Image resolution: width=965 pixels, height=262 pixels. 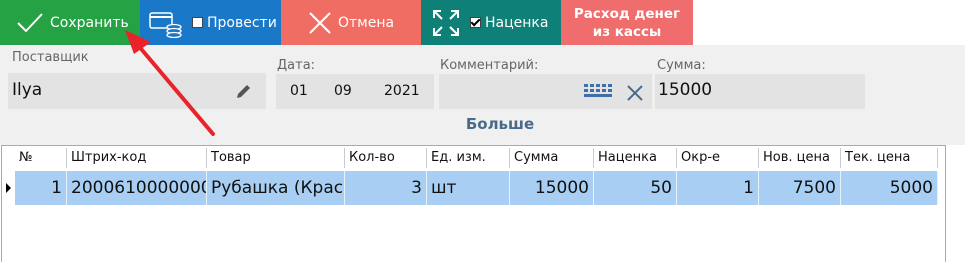 I want to click on col-header-rounding: Окр-е, so click(x=718, y=158).